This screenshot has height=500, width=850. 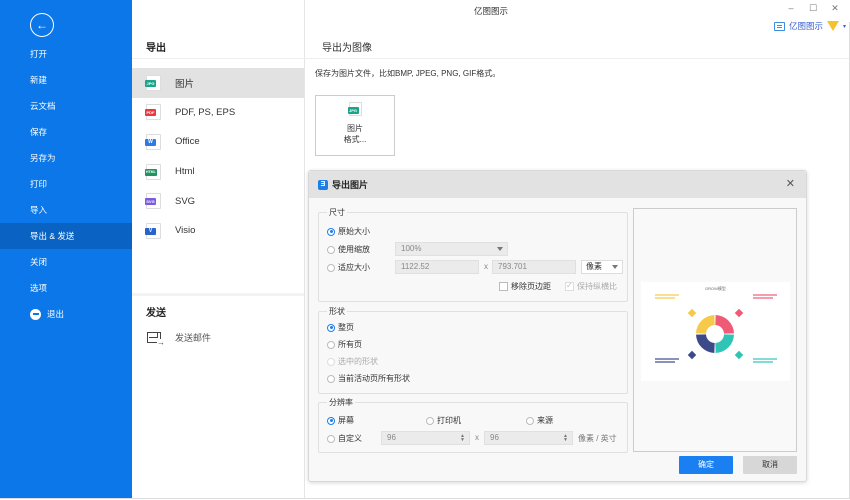 What do you see at coordinates (348, 267) in the screenshot?
I see `size-option-fit: 适应大小` at bounding box center [348, 267].